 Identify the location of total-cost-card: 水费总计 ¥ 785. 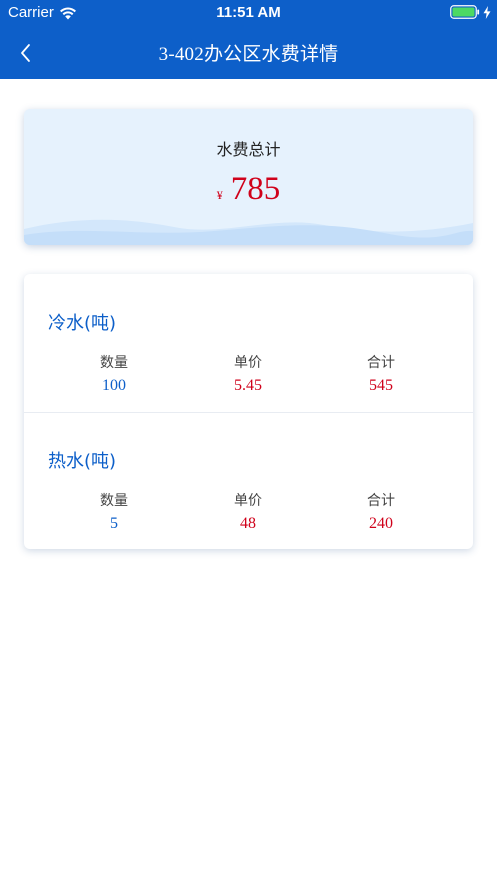
(248, 177).